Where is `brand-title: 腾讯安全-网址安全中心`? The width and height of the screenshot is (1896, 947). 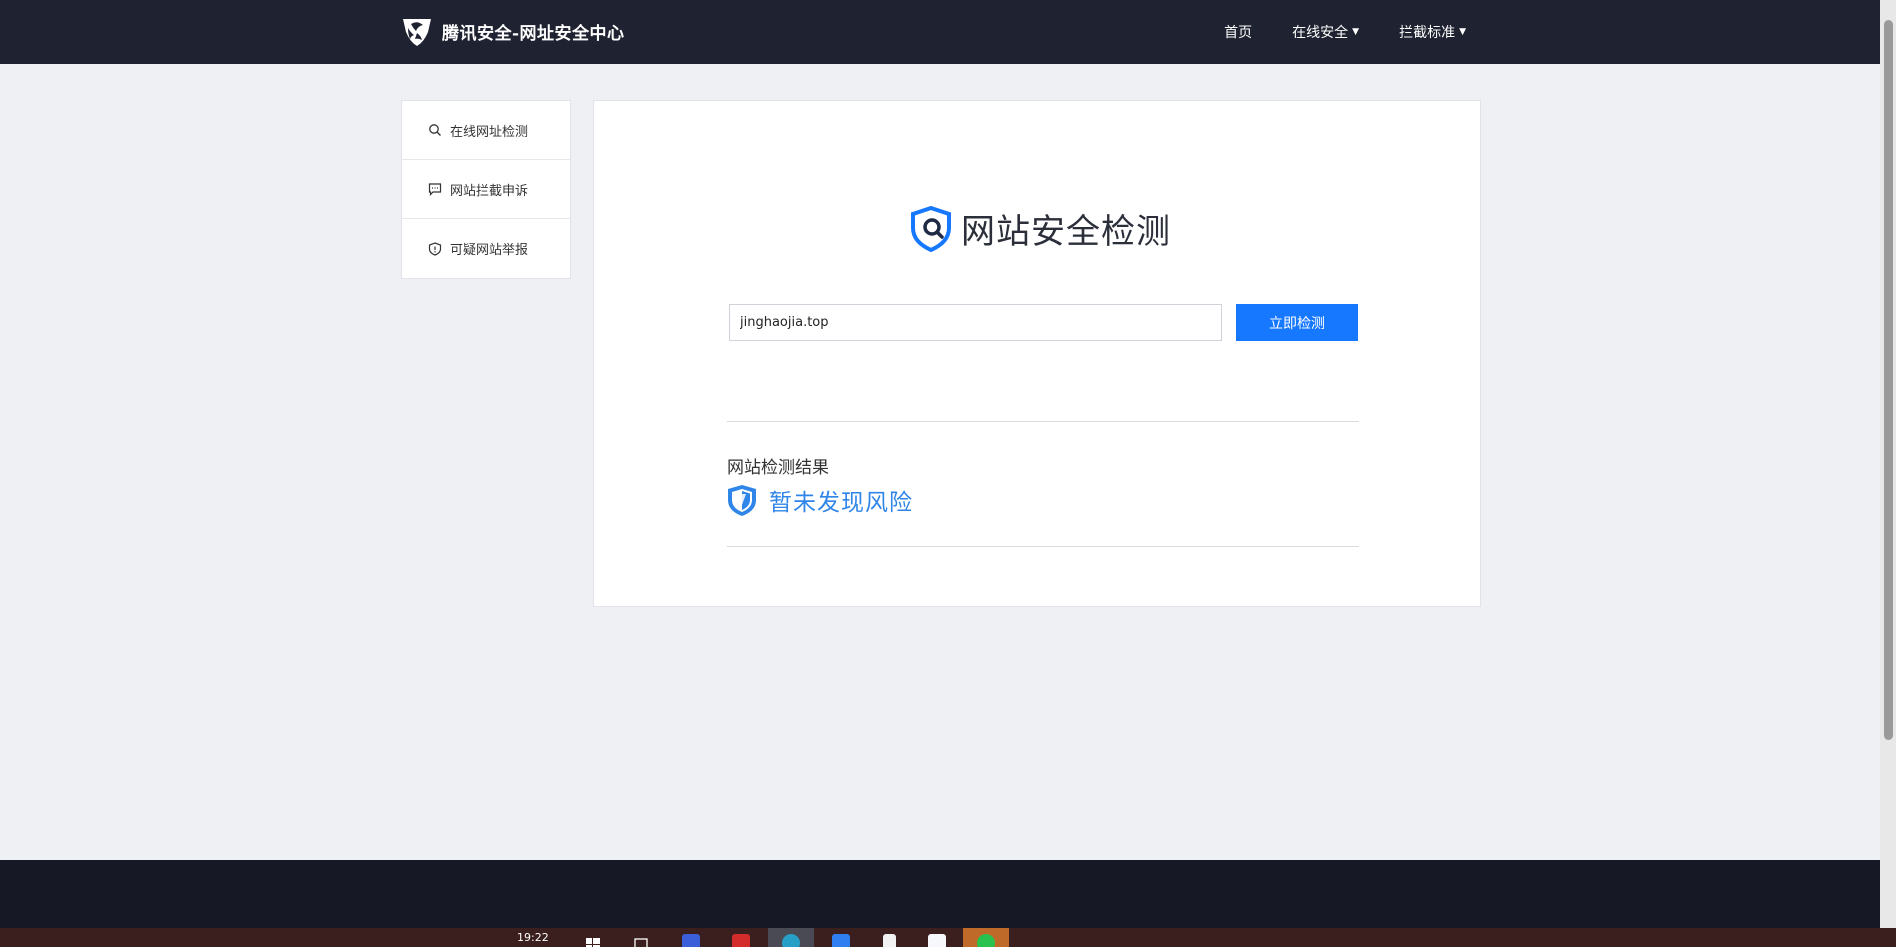 brand-title: 腾讯安全-网址安全中心 is located at coordinates (533, 33).